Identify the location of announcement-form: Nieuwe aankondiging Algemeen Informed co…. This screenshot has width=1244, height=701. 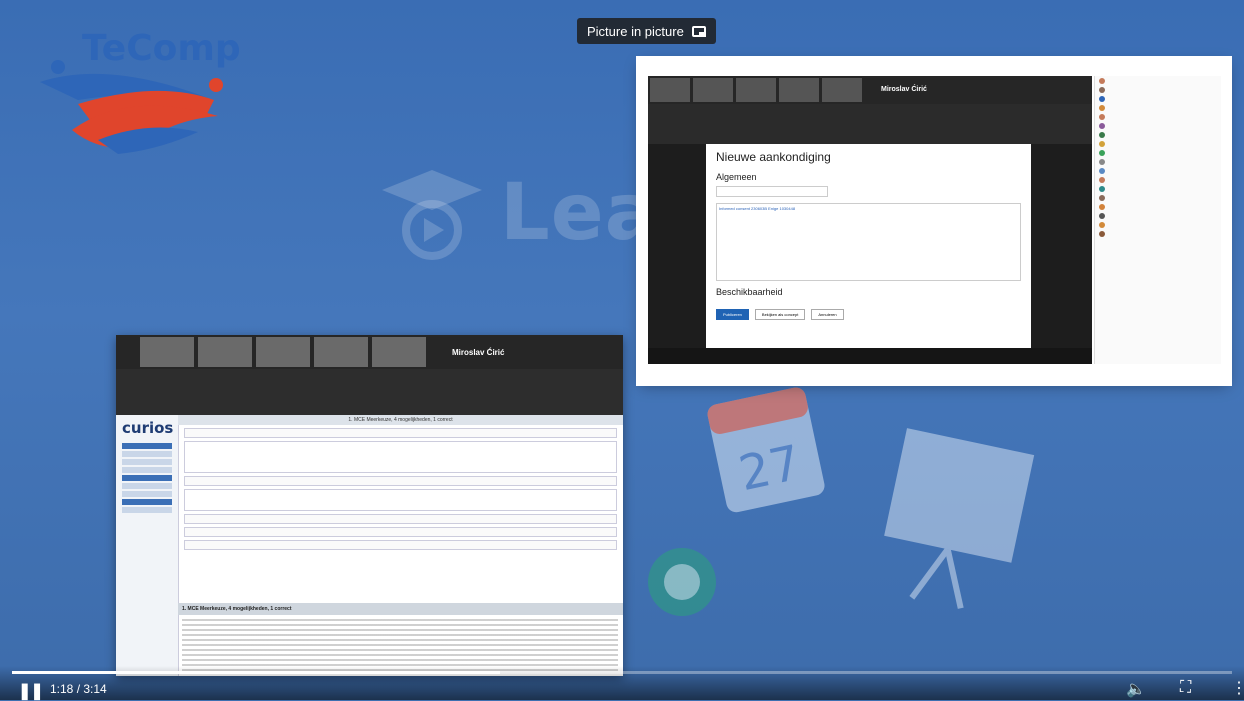
(868, 246).